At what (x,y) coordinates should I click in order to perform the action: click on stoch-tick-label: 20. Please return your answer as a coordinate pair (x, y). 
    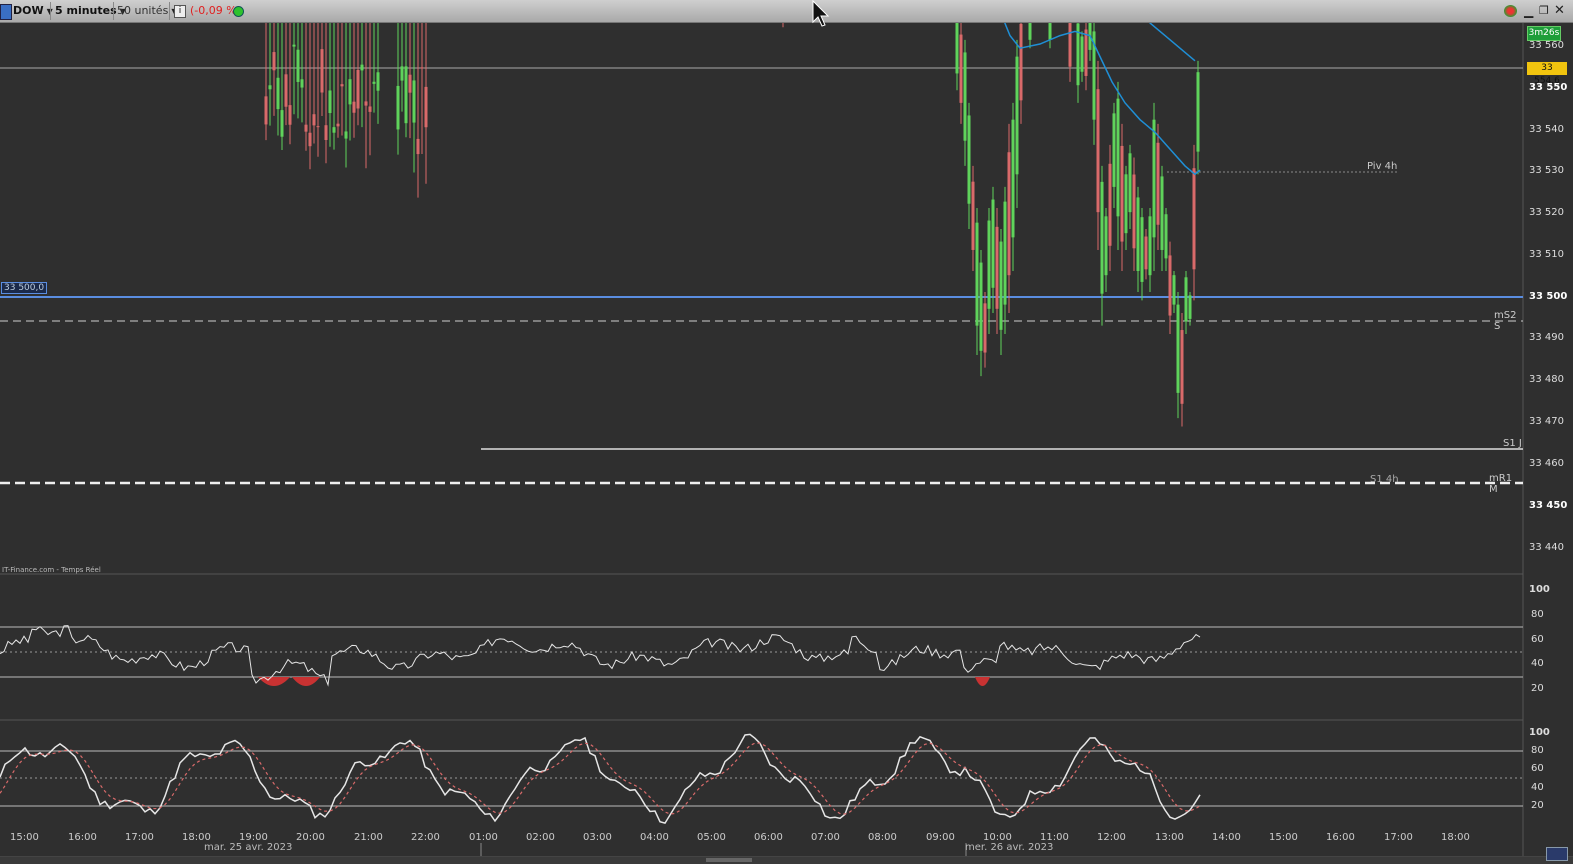
    Looking at the image, I should click on (1537, 805).